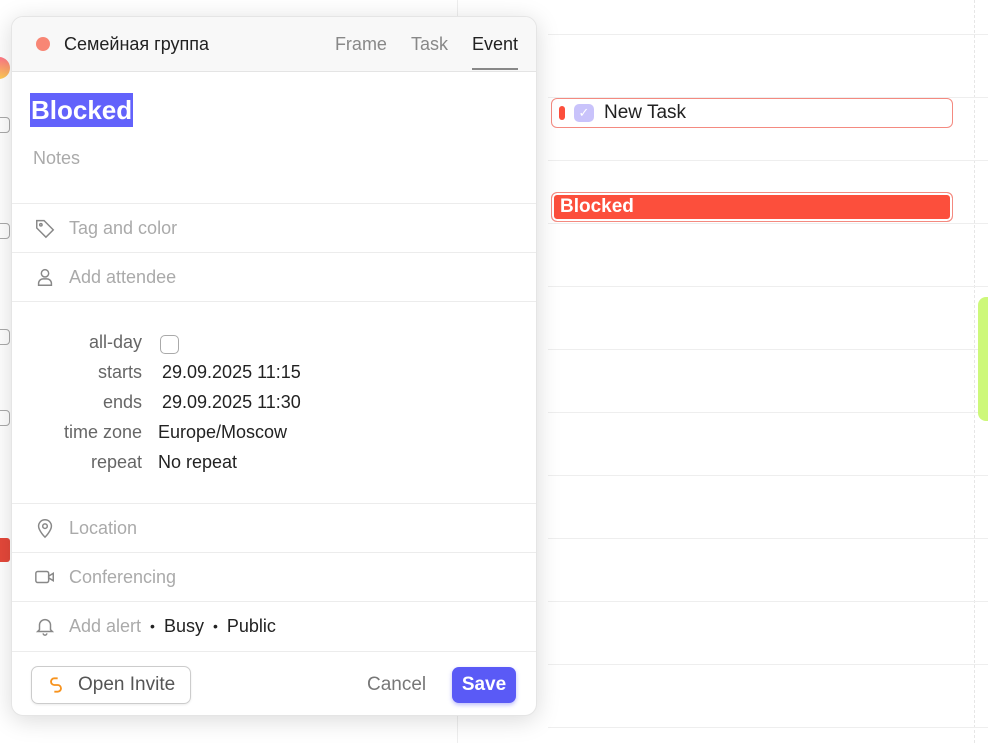 This screenshot has width=988, height=743. Describe the element at coordinates (56, 685) in the screenshot. I see `link-icon` at that location.